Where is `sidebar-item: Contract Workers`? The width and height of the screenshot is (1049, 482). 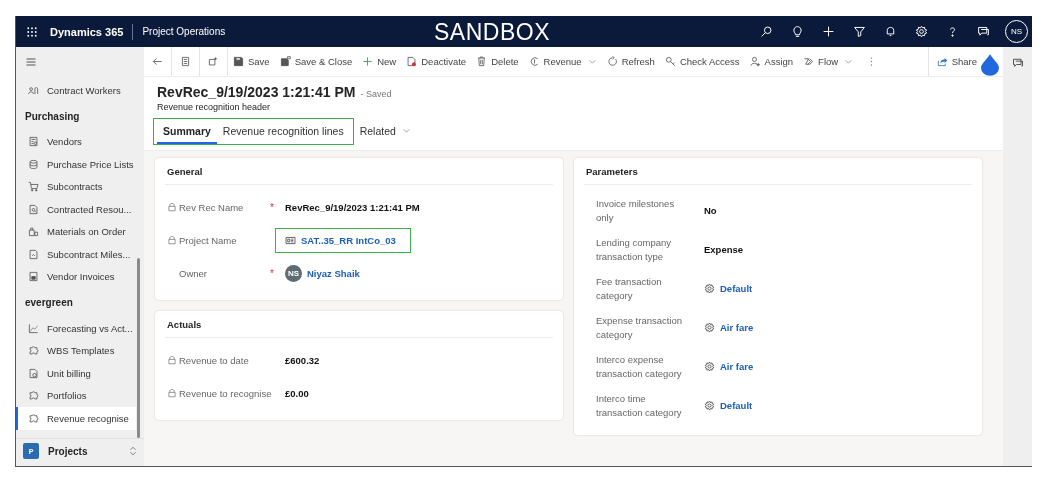 sidebar-item: Contract Workers is located at coordinates (76, 90).